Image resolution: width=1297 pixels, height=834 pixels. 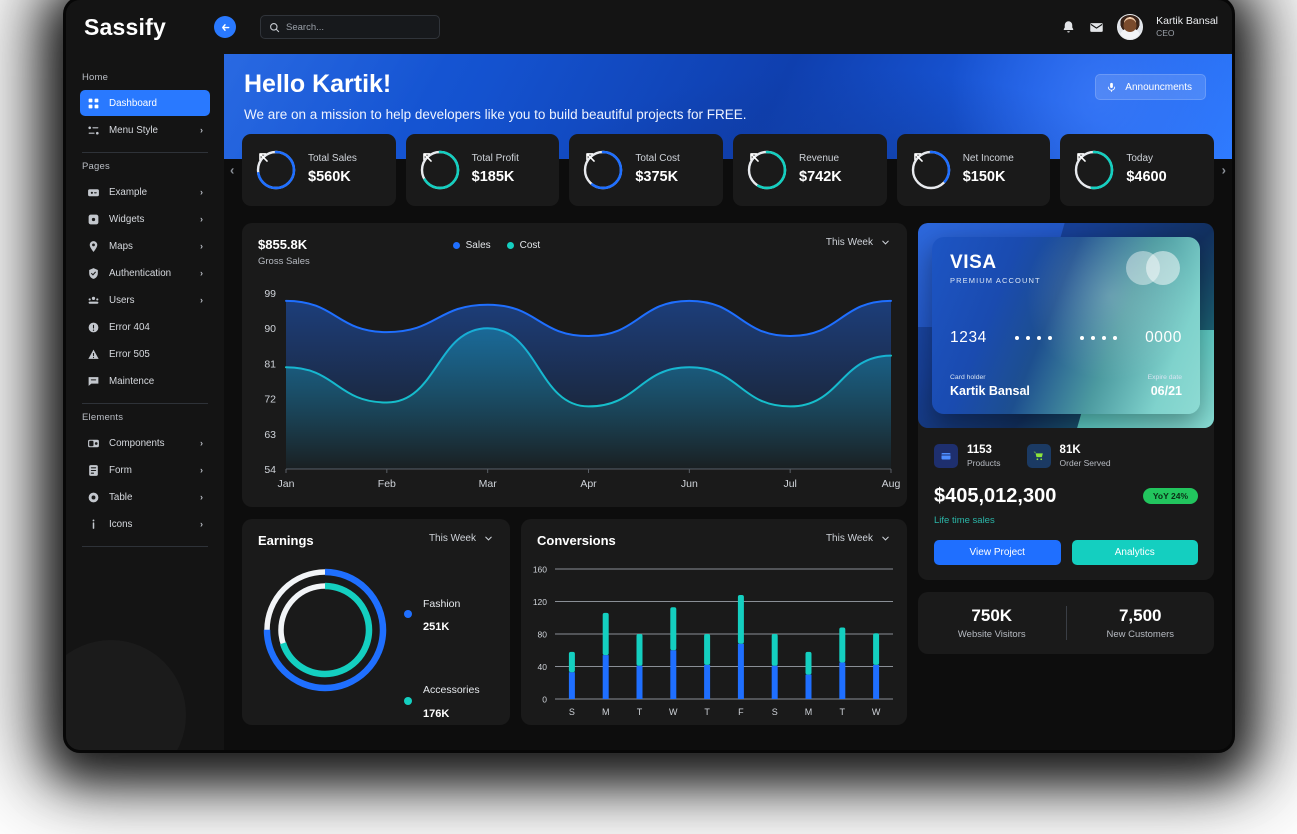 What do you see at coordinates (523, 245) in the screenshot?
I see `legend-item-cost: Cost` at bounding box center [523, 245].